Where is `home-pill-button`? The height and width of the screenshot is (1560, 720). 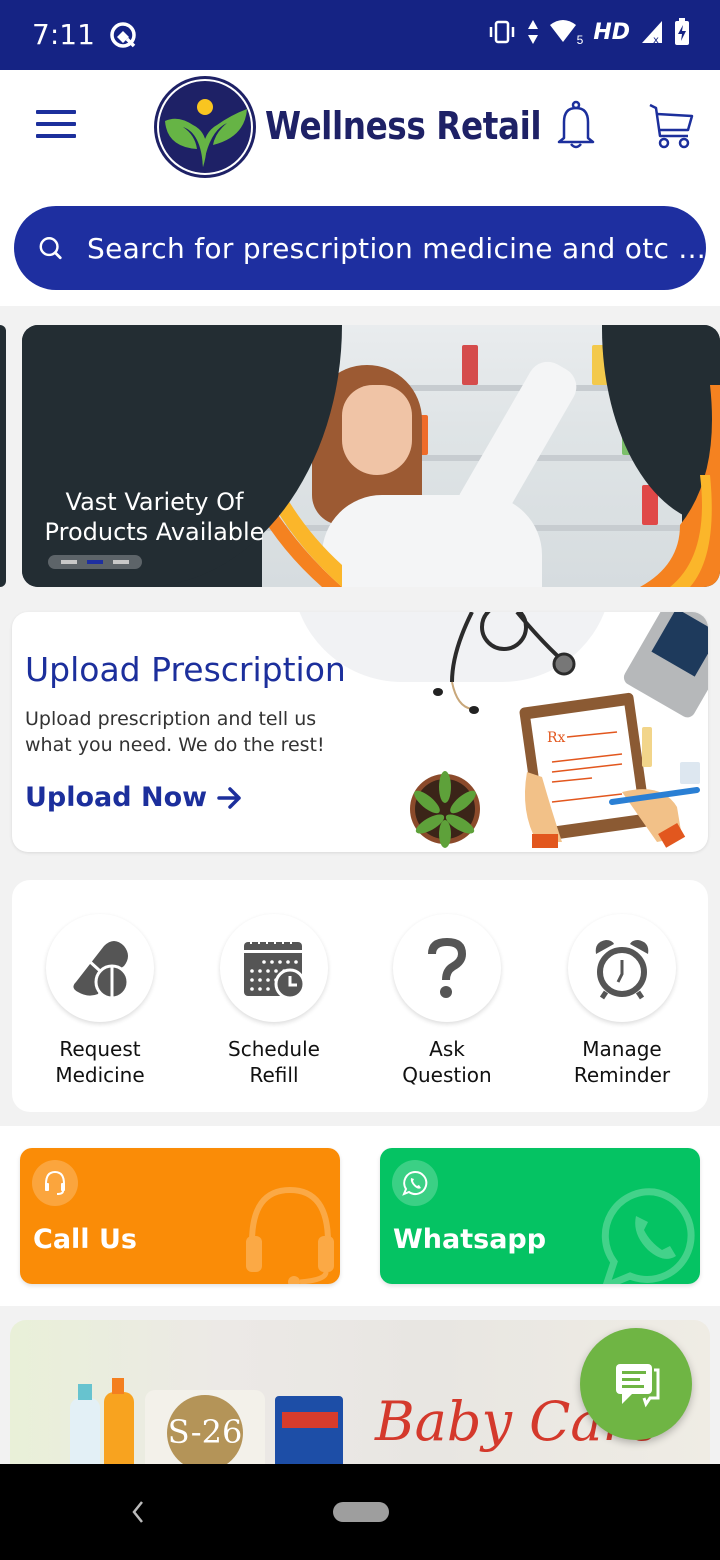
home-pill-button is located at coordinates (361, 1512).